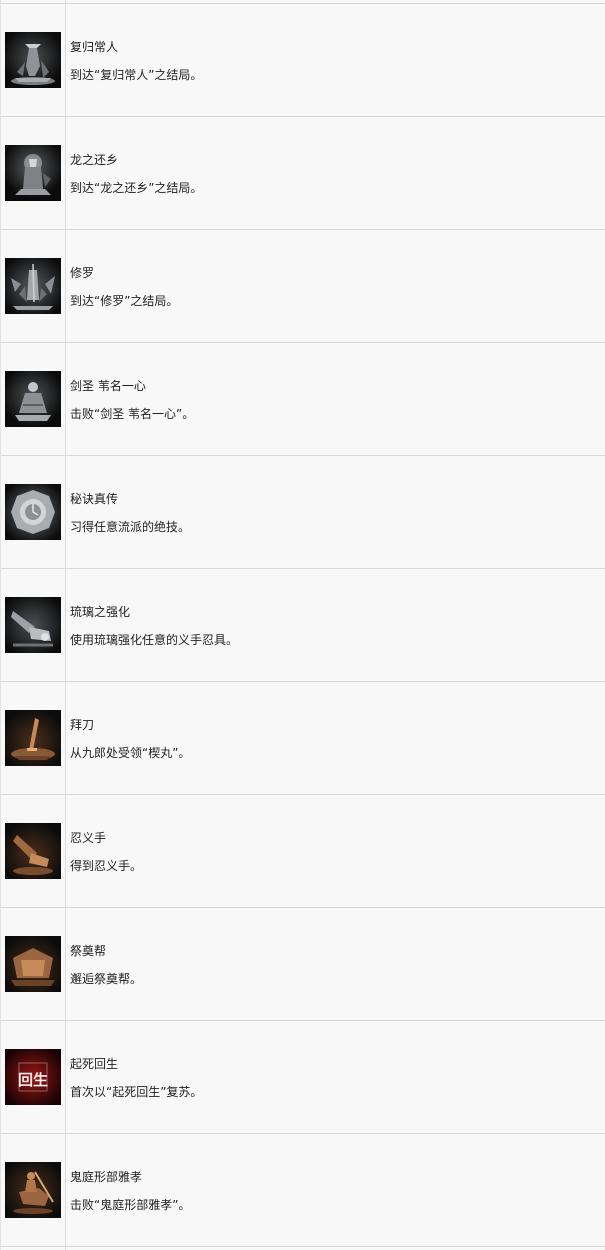 This screenshot has width=605, height=1250. What do you see at coordinates (303, 1190) in the screenshot?
I see `table-row: 鬼庭形部雅孝 击败“鬼庭形部雅孝”。` at bounding box center [303, 1190].